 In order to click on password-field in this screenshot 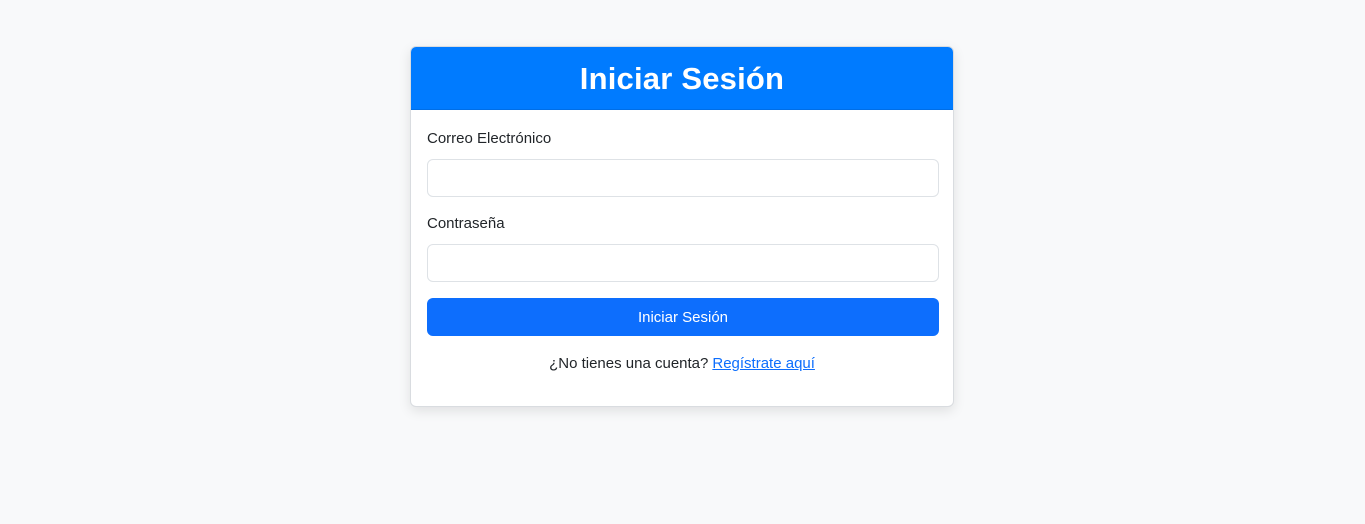, I will do `click(683, 263)`.